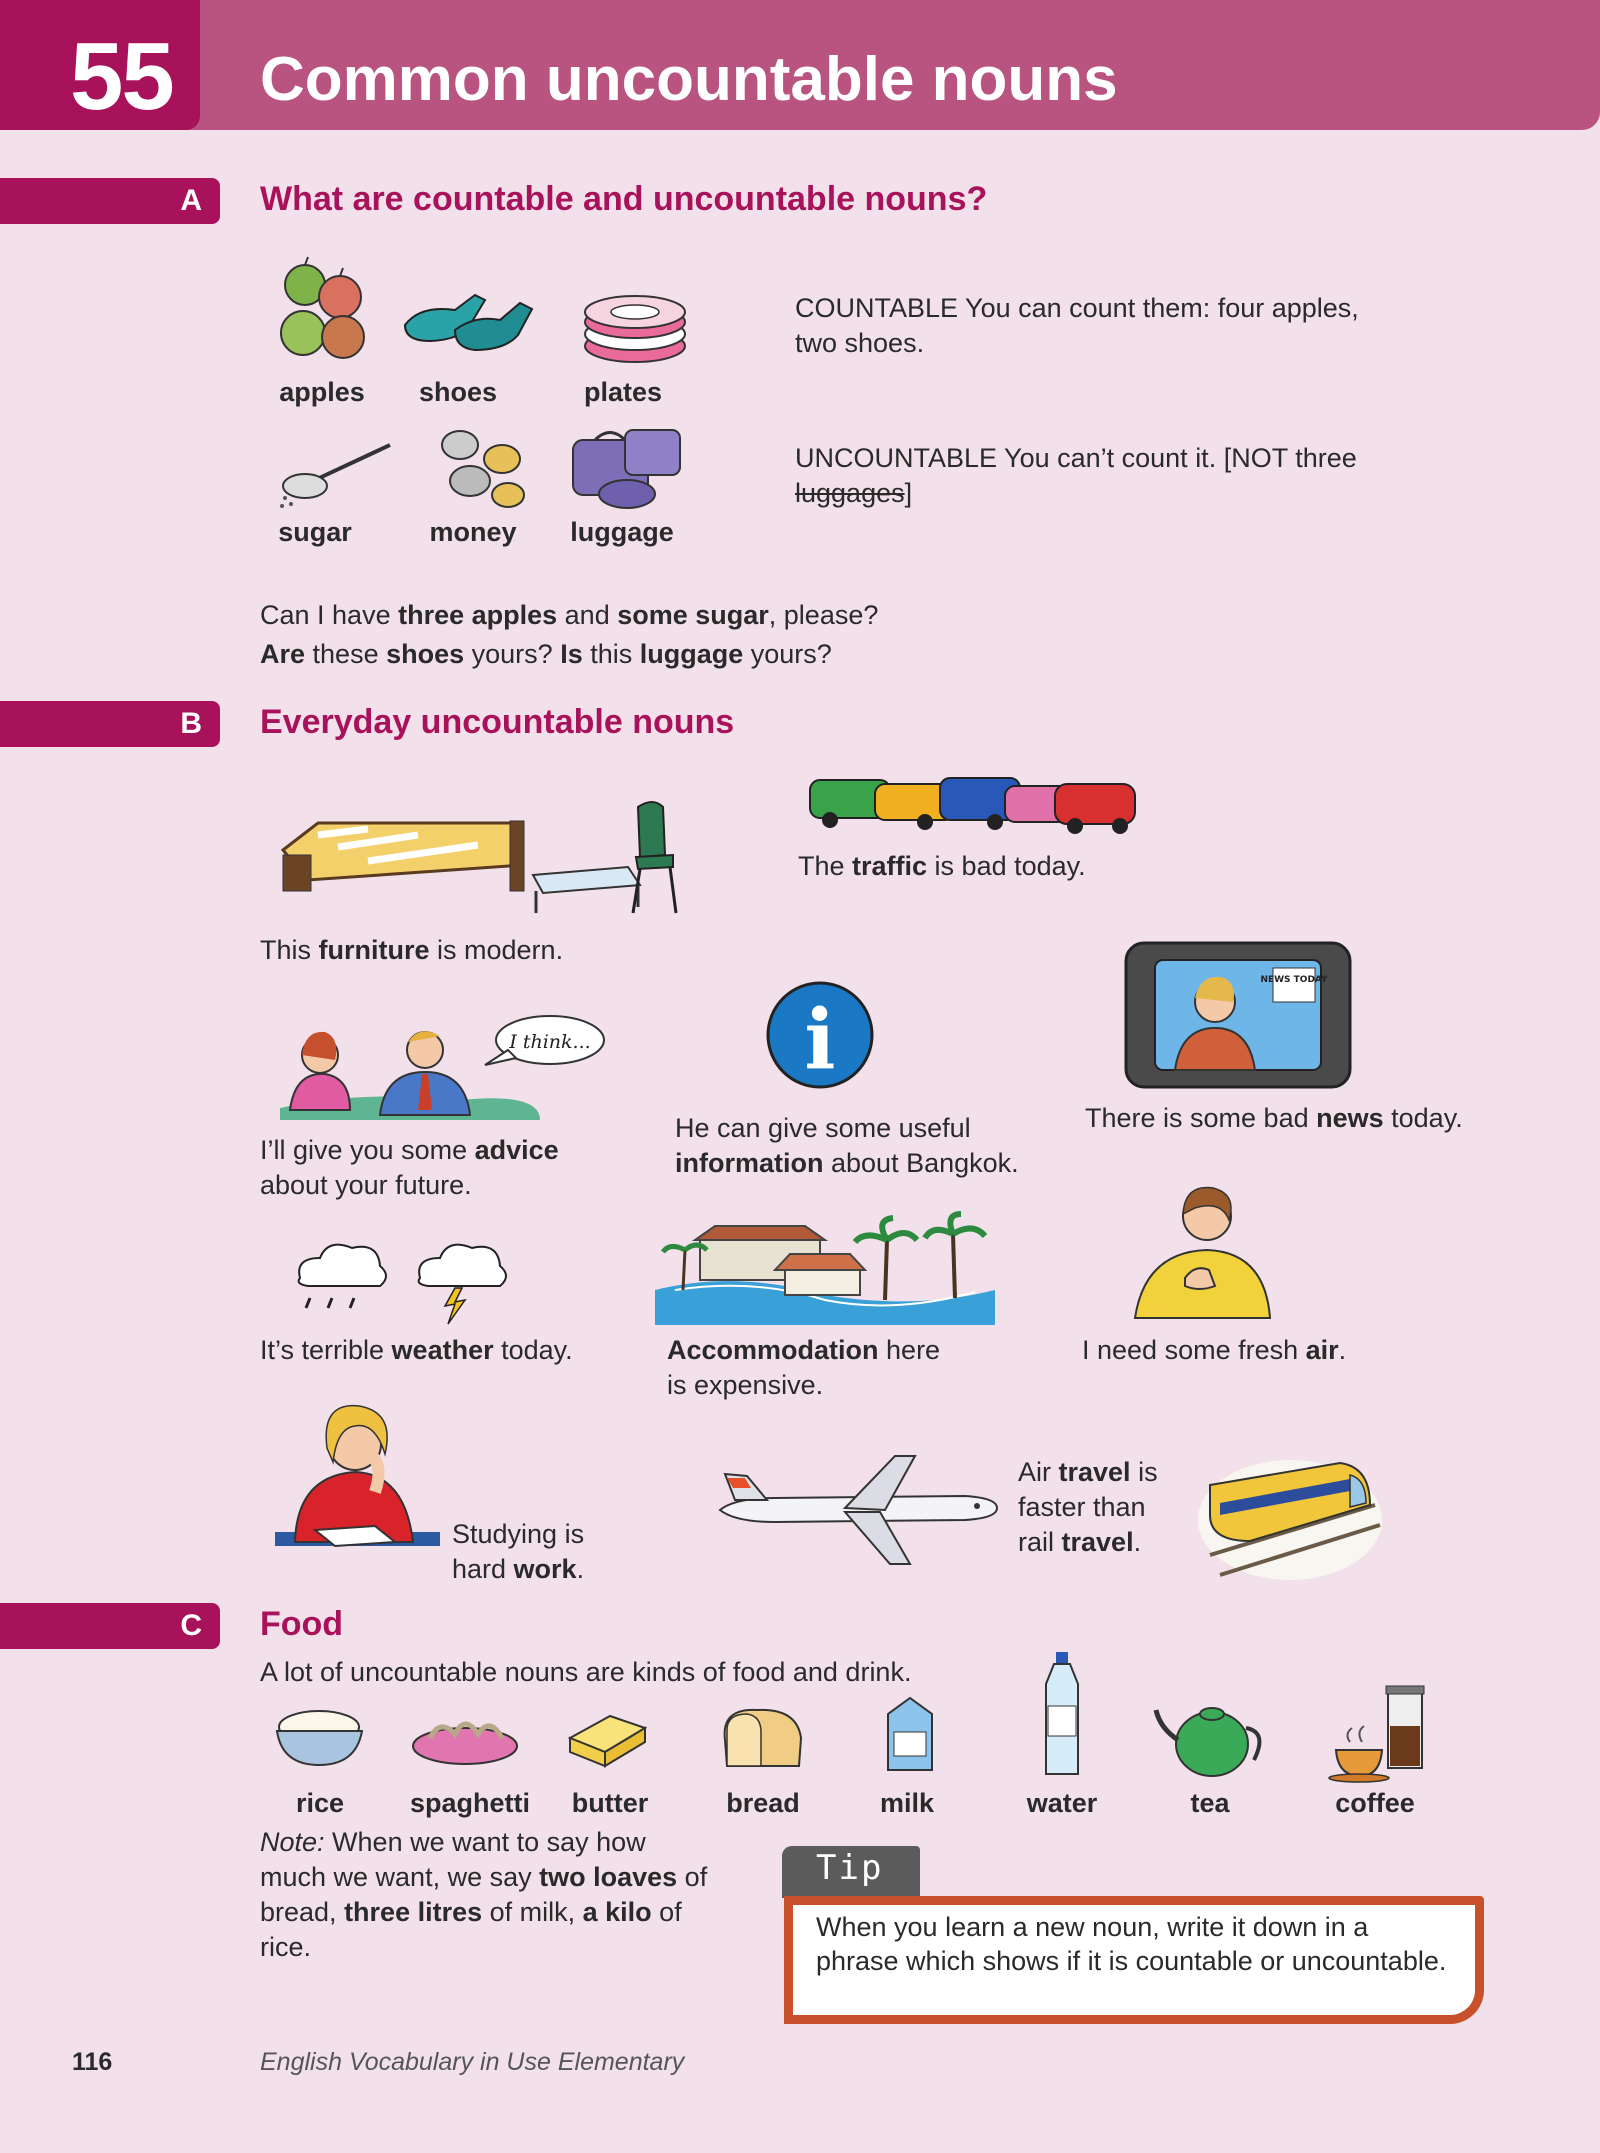 This screenshot has height=2153, width=1600. What do you see at coordinates (858, 1510) in the screenshot?
I see `airplane-illustration` at bounding box center [858, 1510].